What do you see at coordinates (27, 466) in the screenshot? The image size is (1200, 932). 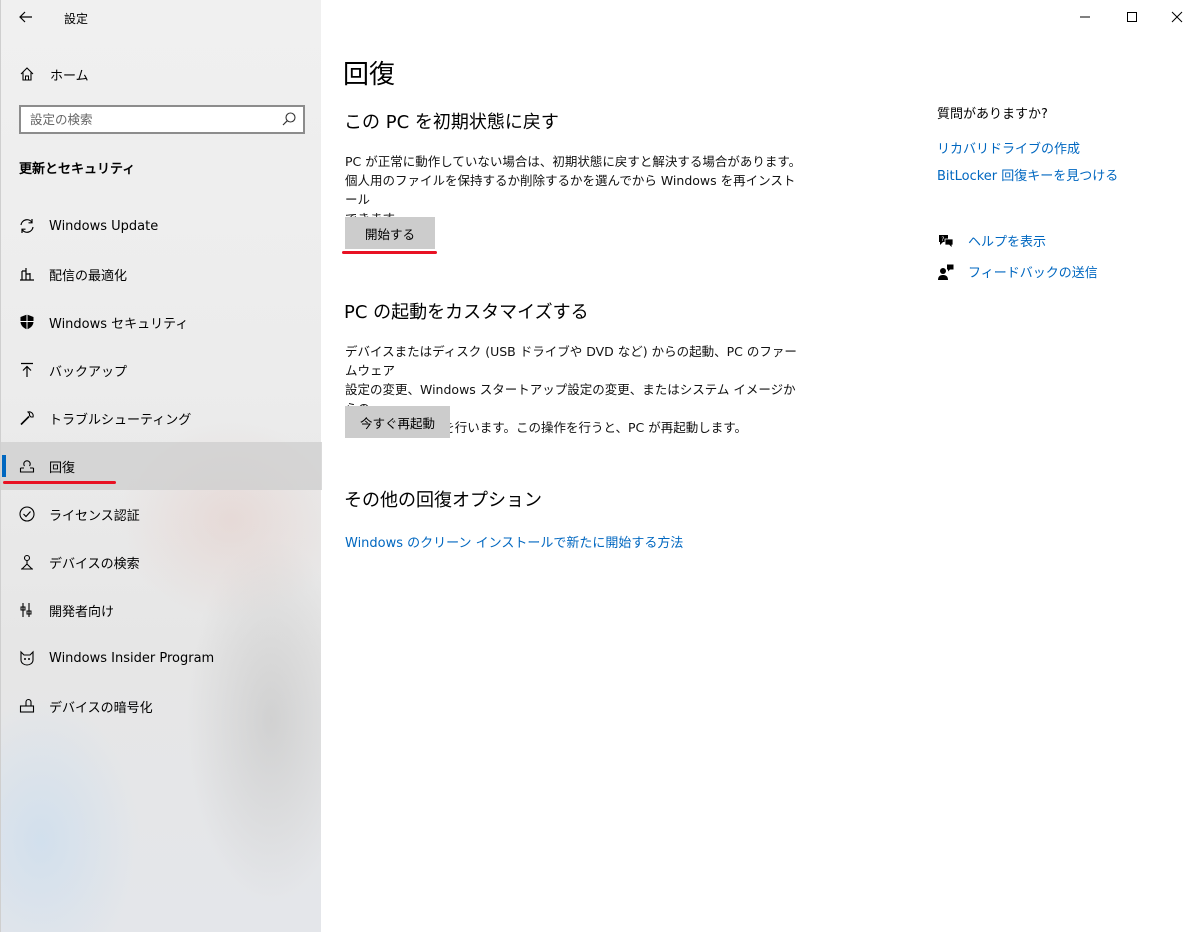 I see `recovery-icon` at bounding box center [27, 466].